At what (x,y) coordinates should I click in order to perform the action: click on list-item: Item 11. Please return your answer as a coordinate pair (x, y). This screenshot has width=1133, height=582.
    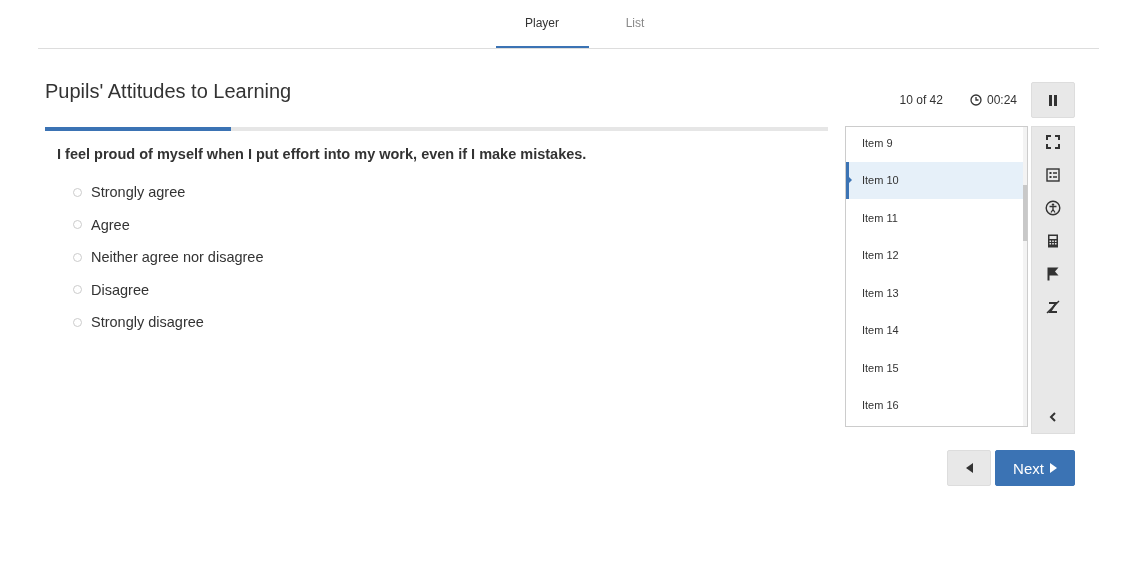
    Looking at the image, I should click on (934, 218).